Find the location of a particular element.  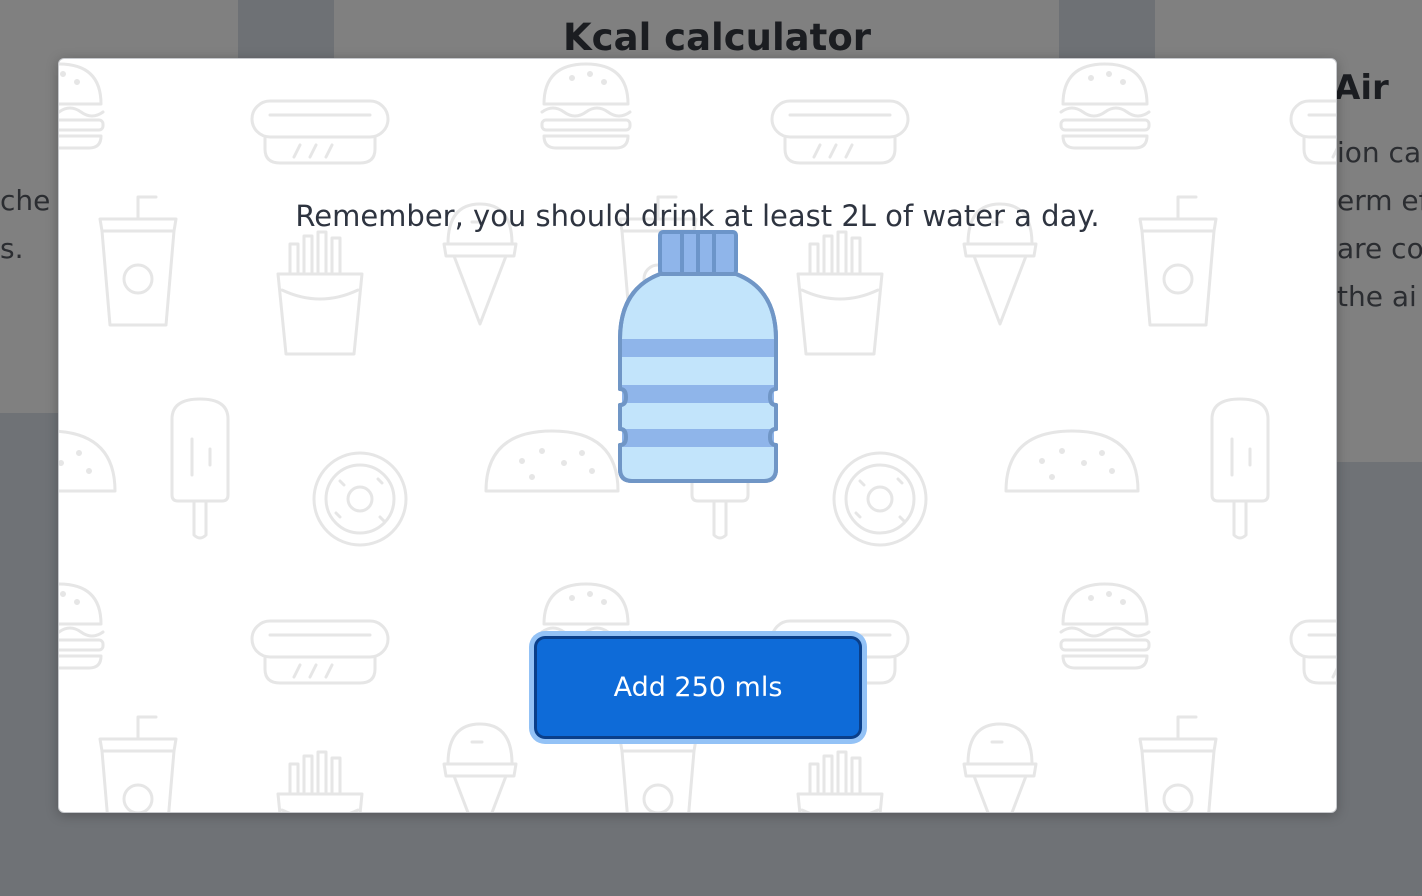

right-card-edge is located at coordinates (1107, 29).